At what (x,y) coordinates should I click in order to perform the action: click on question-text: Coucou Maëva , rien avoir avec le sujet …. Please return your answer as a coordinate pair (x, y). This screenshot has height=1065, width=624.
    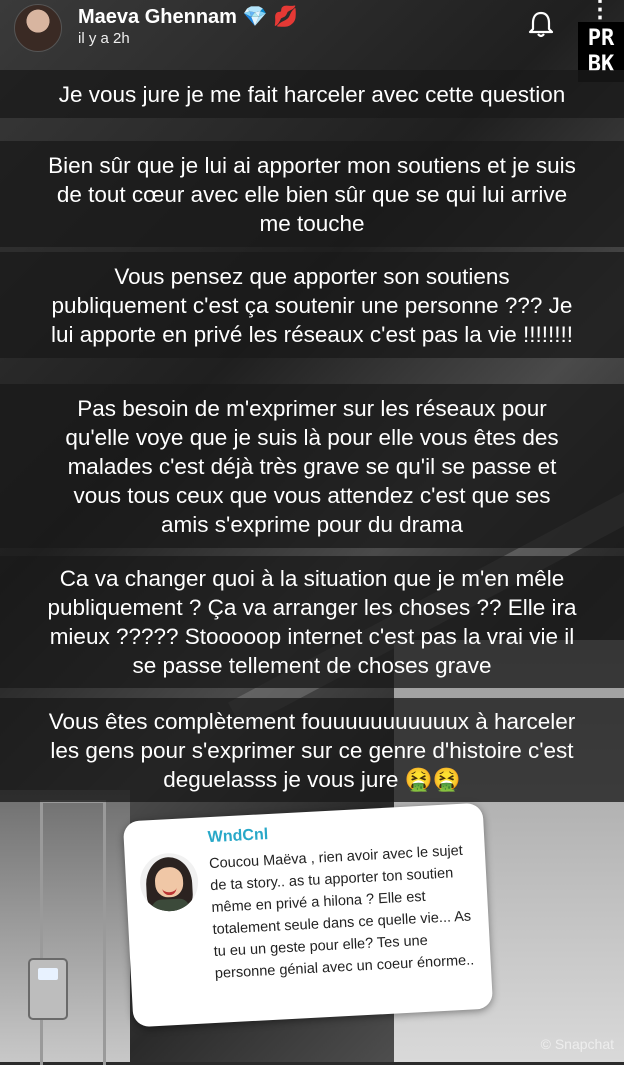
    Looking at the image, I should click on (341, 912).